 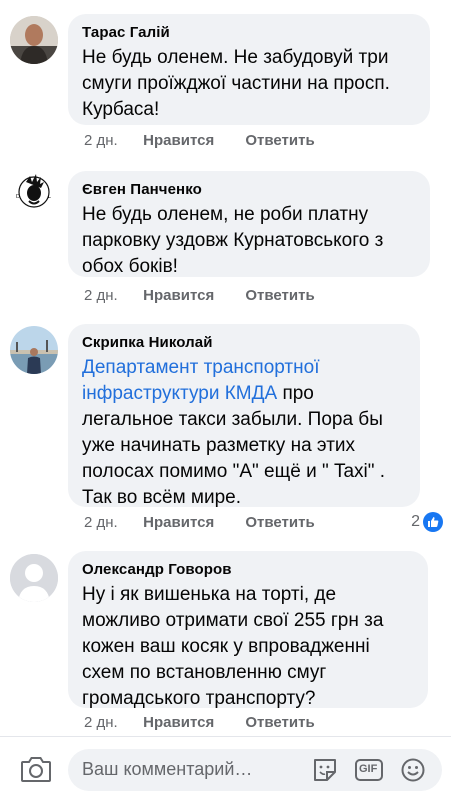 I want to click on camera-icon, so click(x=36, y=769).